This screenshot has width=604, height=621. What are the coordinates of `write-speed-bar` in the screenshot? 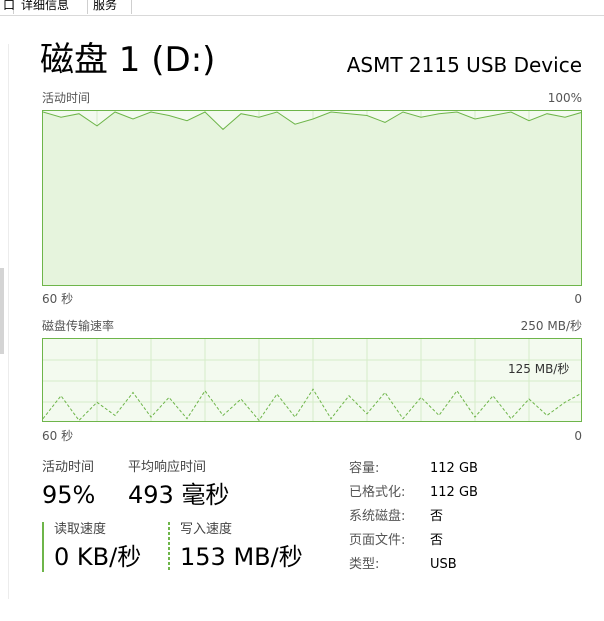 It's located at (169, 547).